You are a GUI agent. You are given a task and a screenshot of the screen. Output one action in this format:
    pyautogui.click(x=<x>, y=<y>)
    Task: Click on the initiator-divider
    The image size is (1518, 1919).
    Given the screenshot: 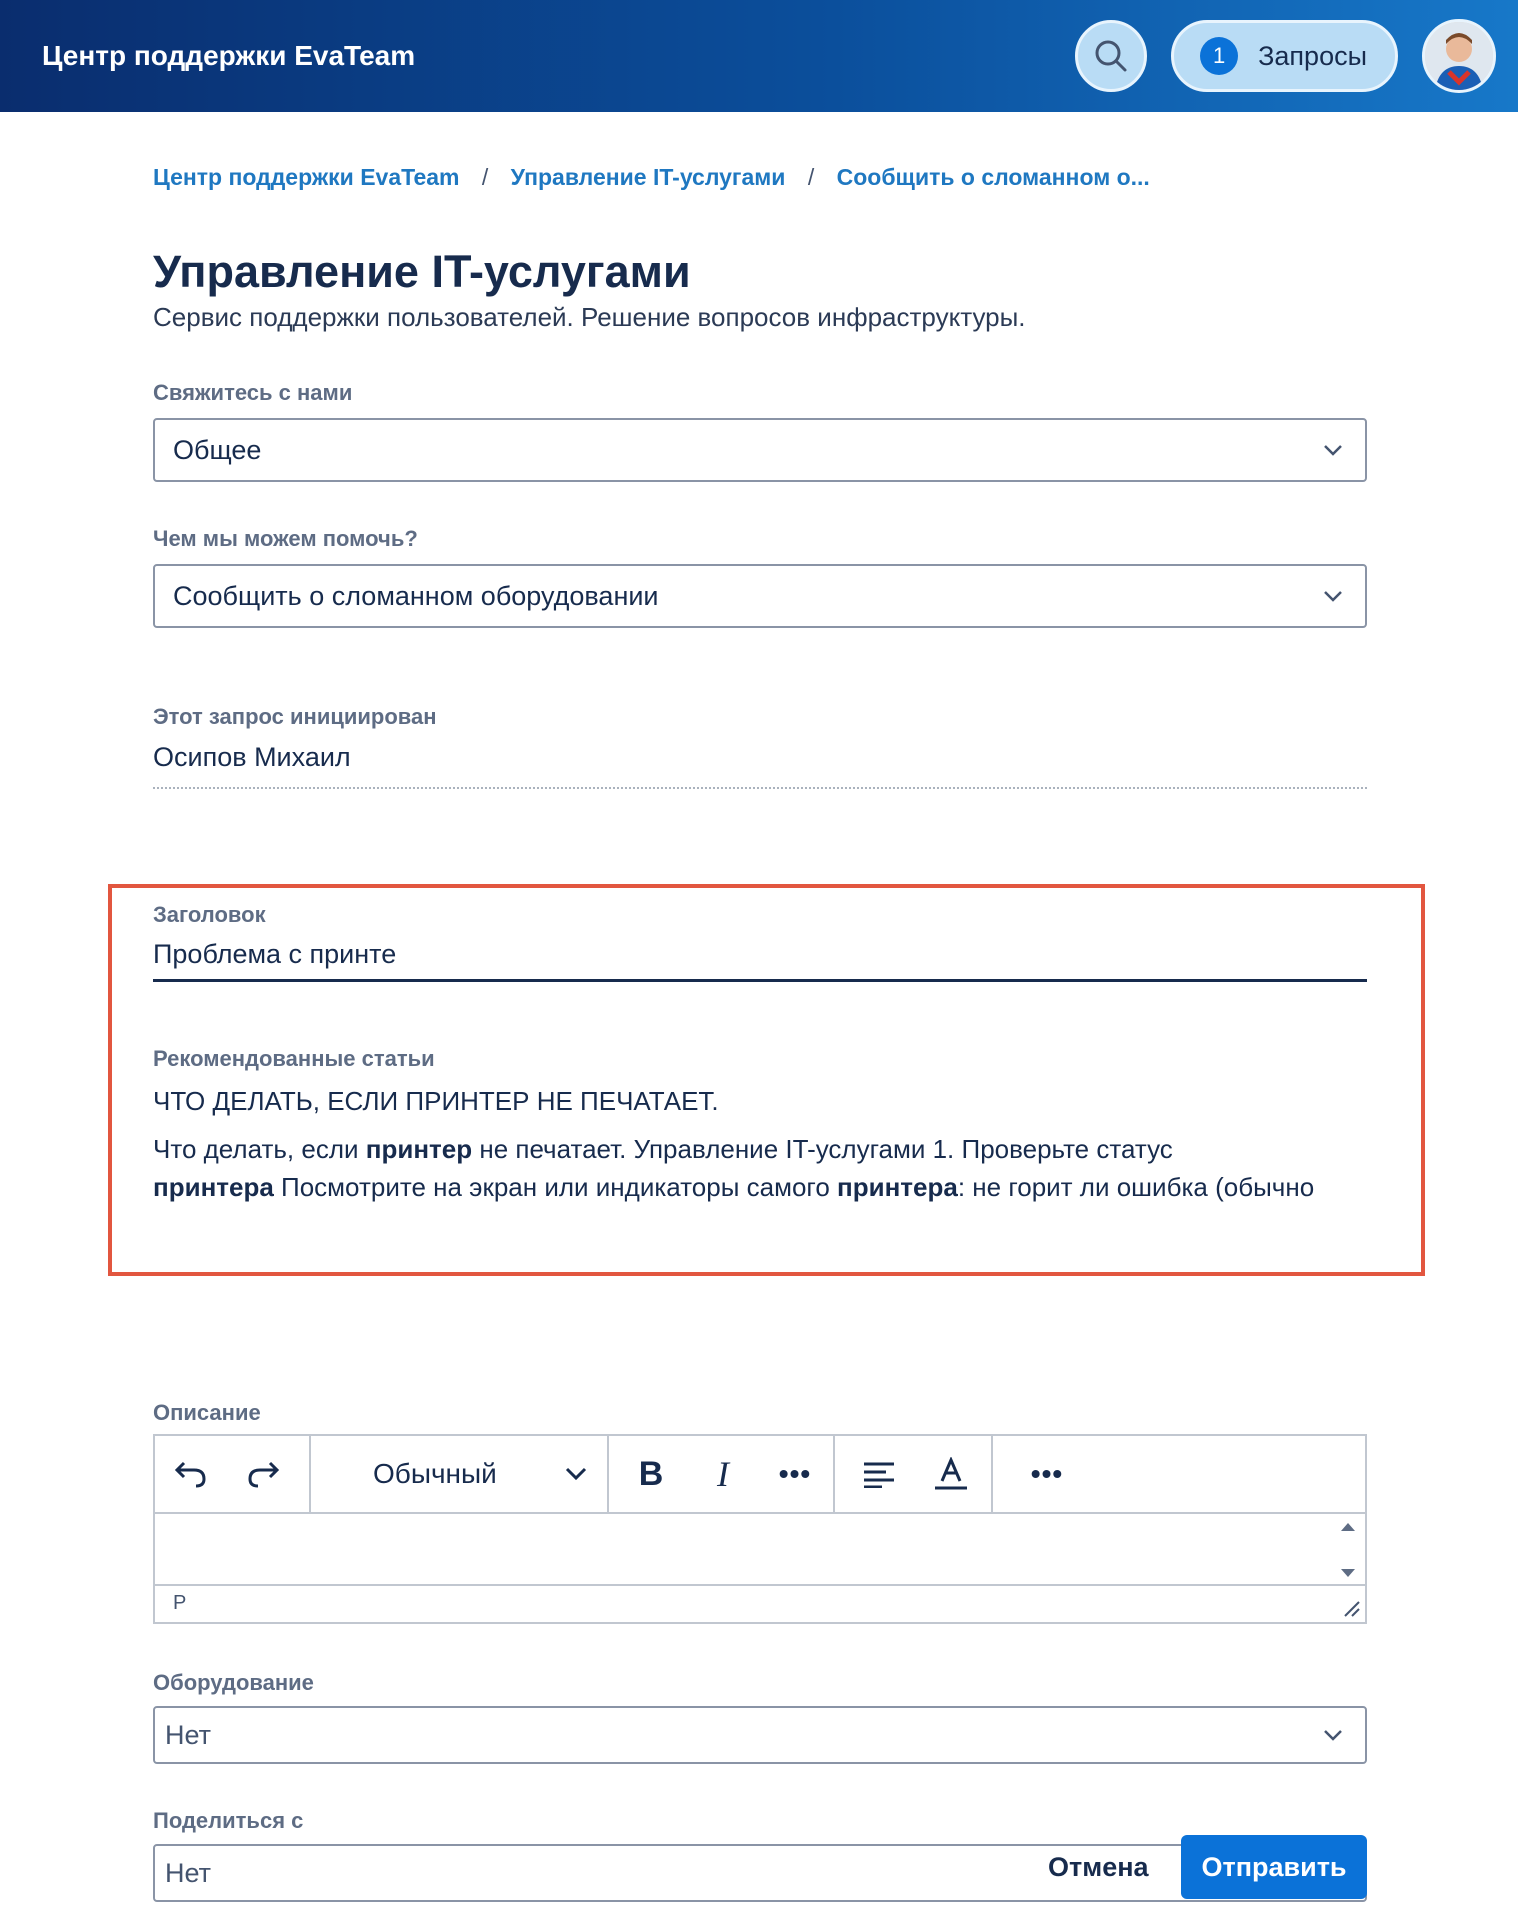 What is the action you would take?
    pyautogui.click(x=760, y=788)
    